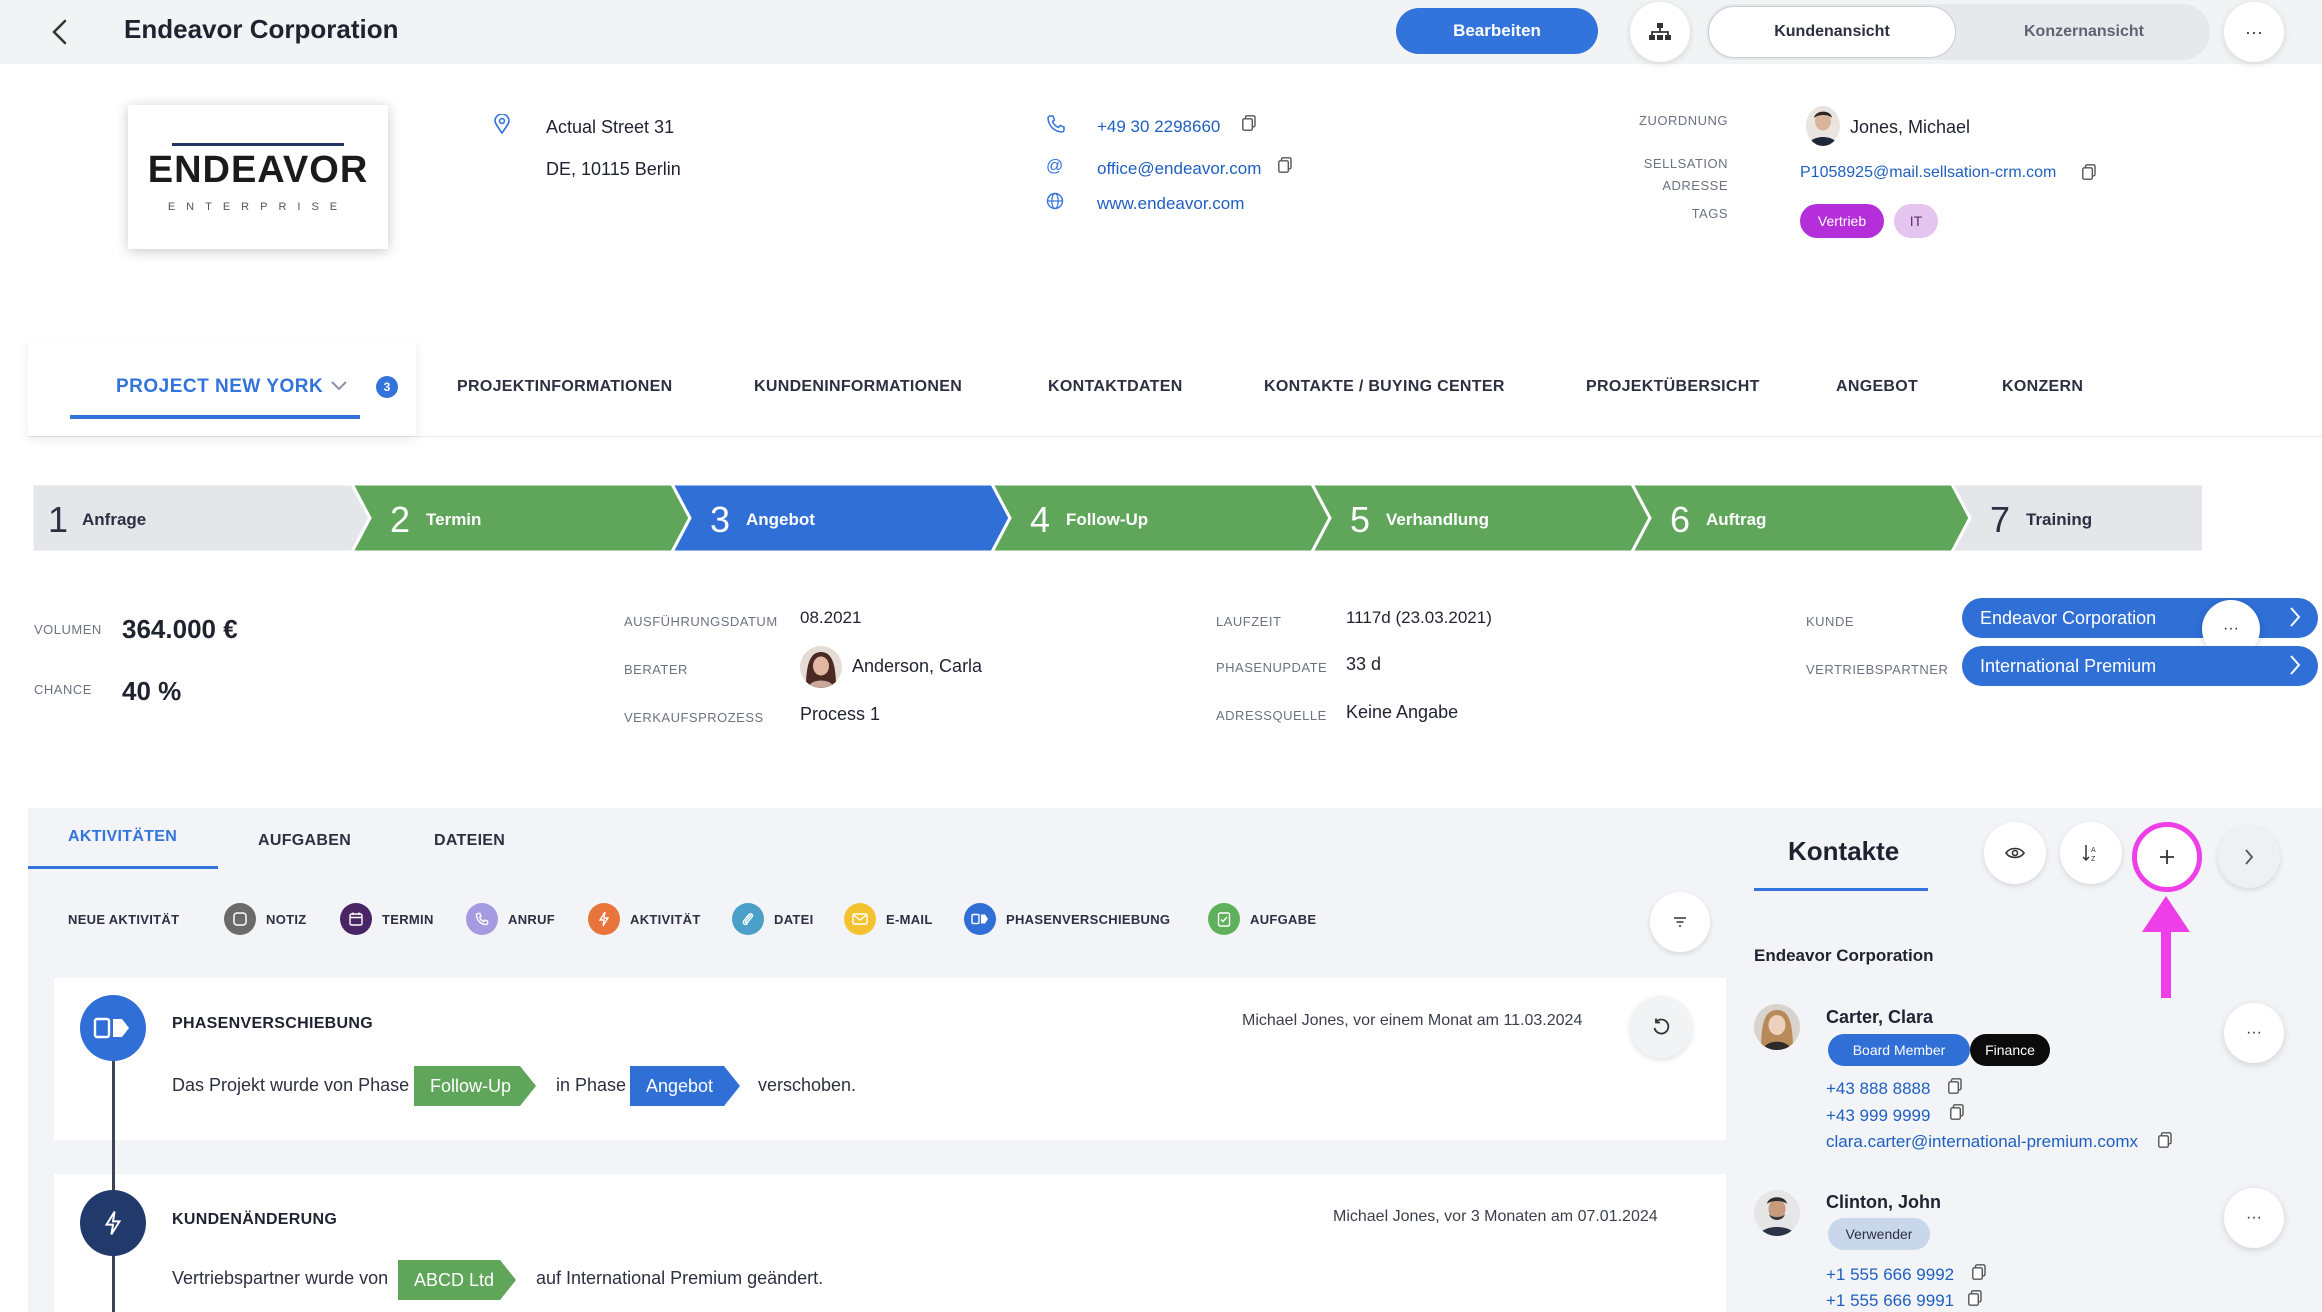 The width and height of the screenshot is (2322, 1312). I want to click on view-button, so click(2015, 853).